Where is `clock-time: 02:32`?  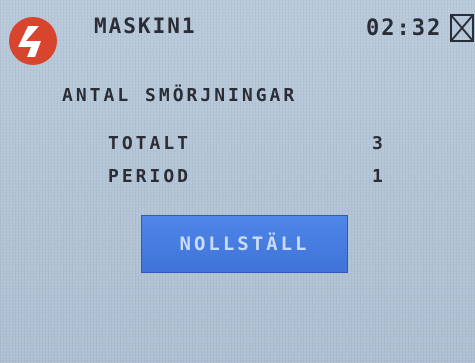 clock-time: 02:32 is located at coordinates (404, 28).